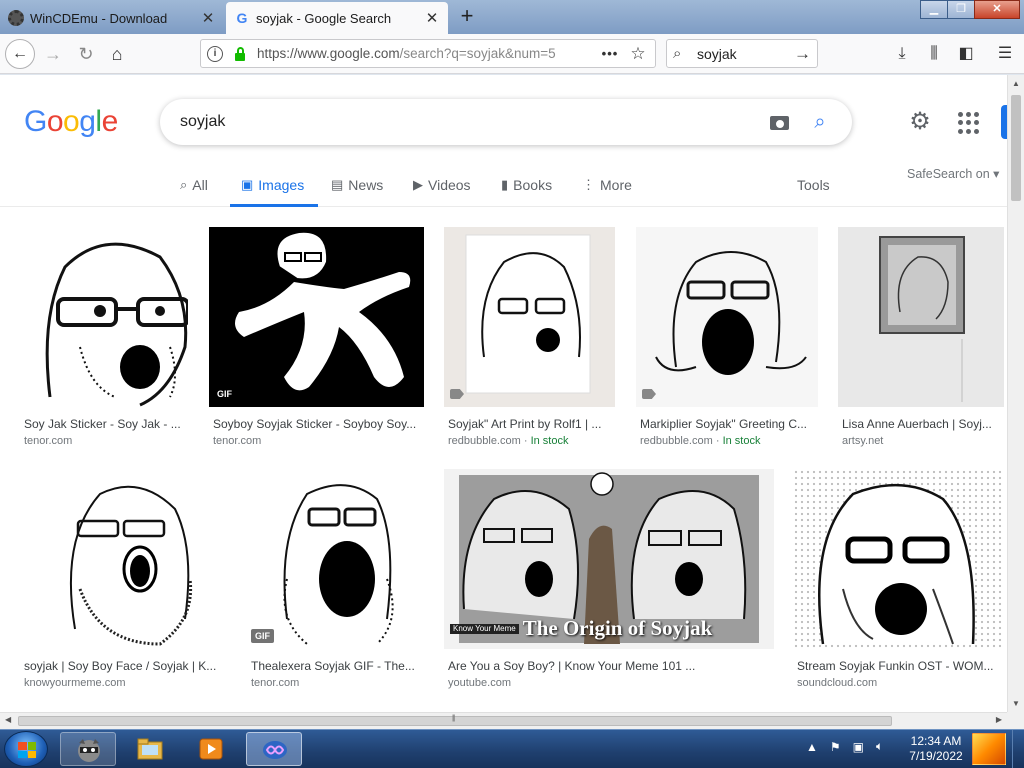 The height and width of the screenshot is (768, 1024). Describe the element at coordinates (455, 721) in the screenshot. I see `horizontal-scroll-thumb` at that location.